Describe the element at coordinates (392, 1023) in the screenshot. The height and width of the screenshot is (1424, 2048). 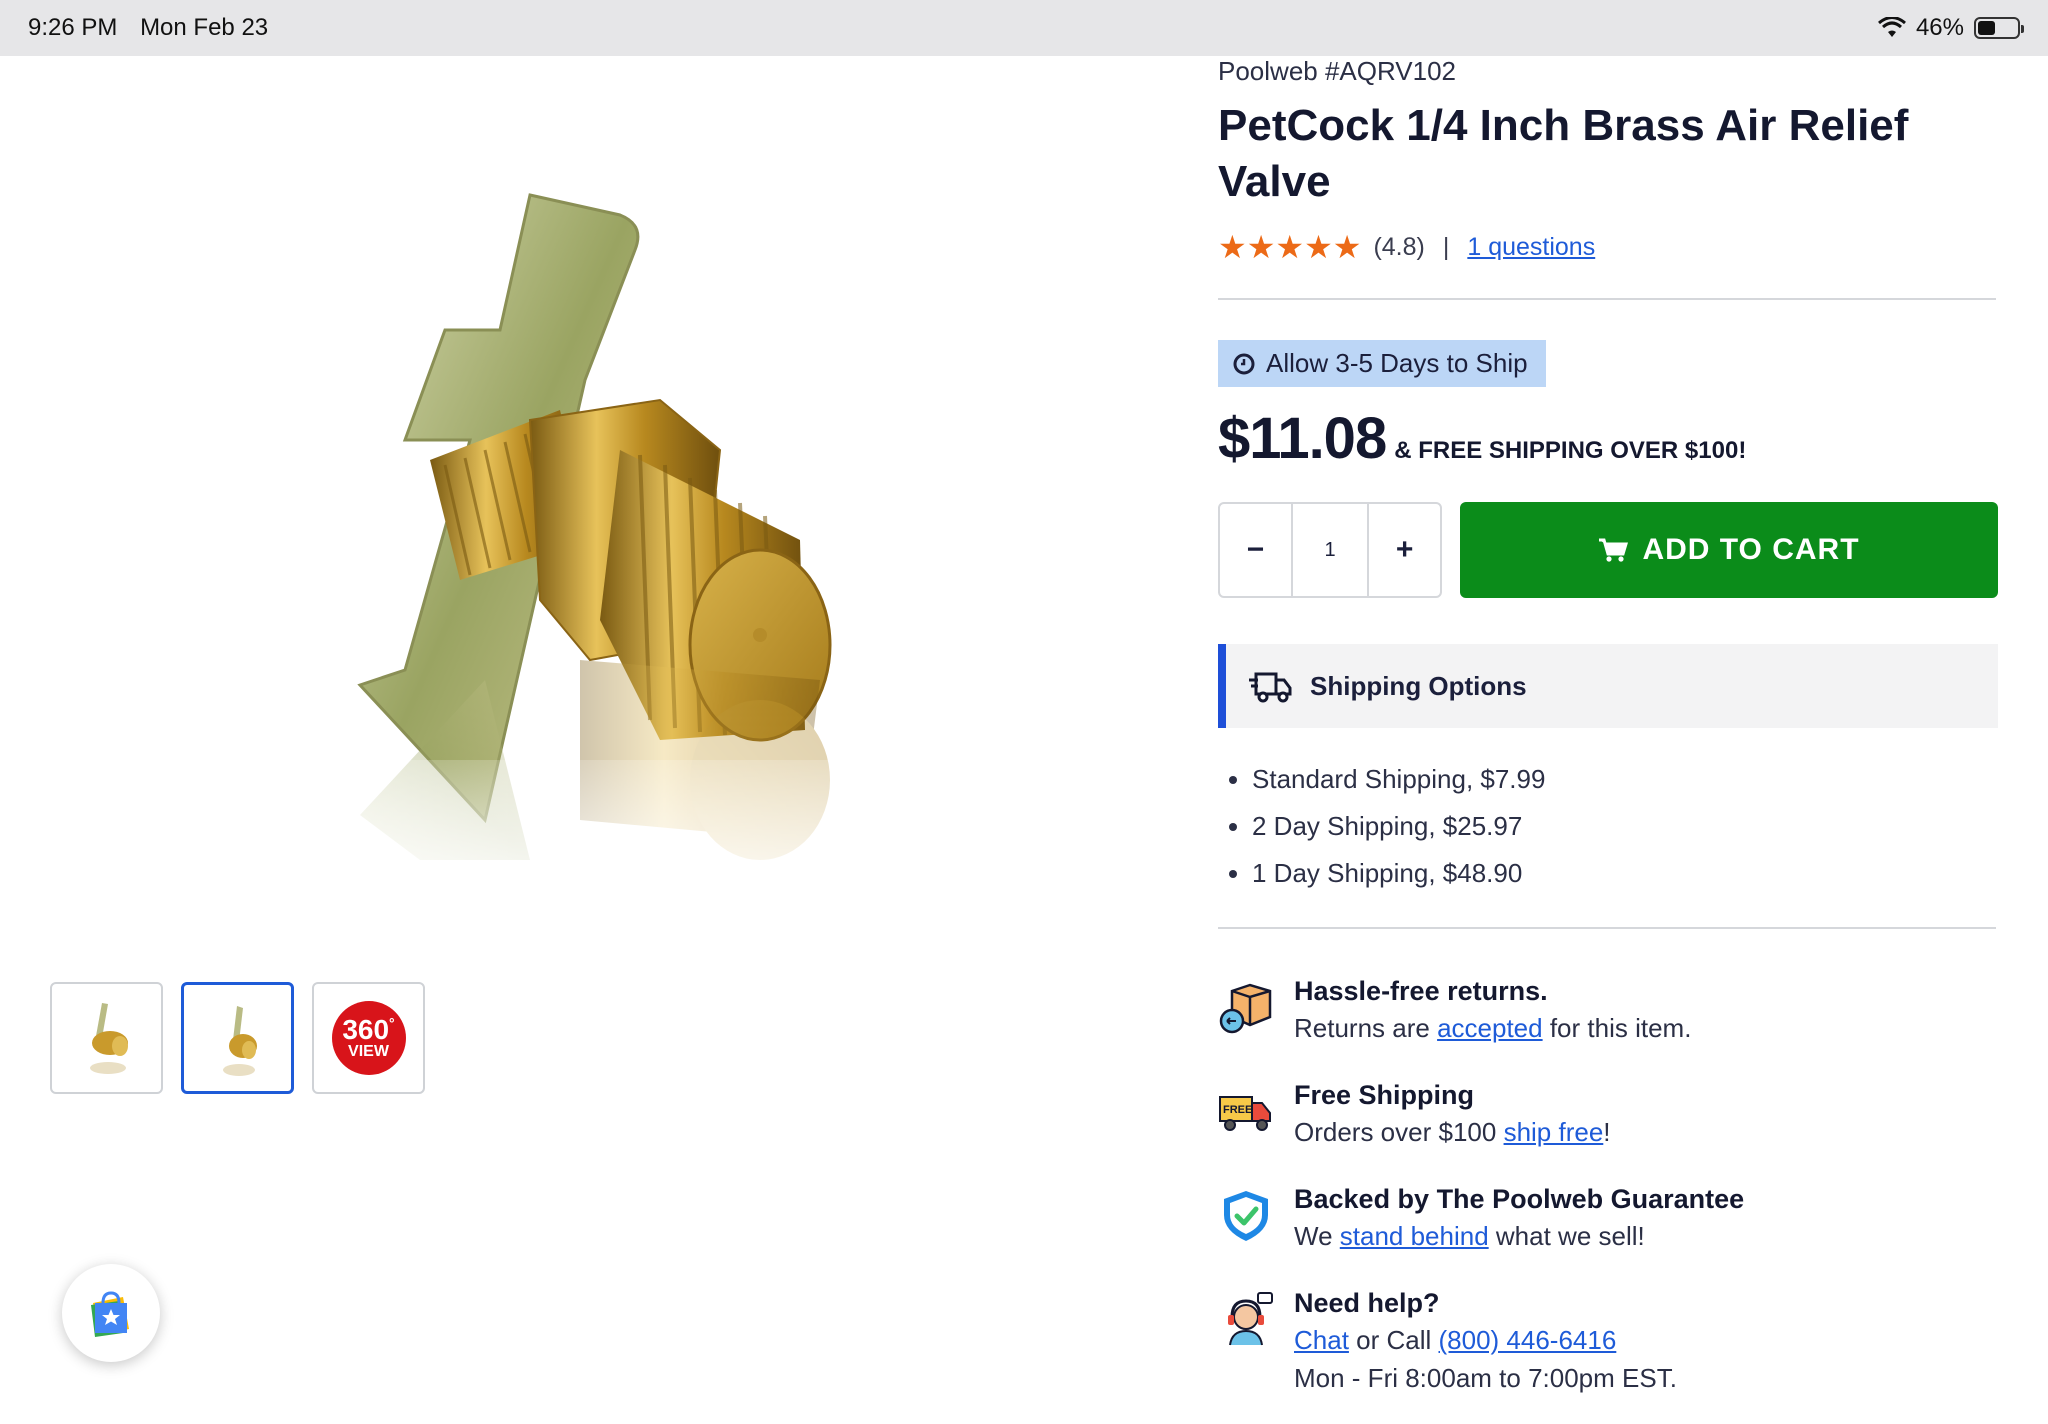
I see `360-badge-degree: °` at that location.